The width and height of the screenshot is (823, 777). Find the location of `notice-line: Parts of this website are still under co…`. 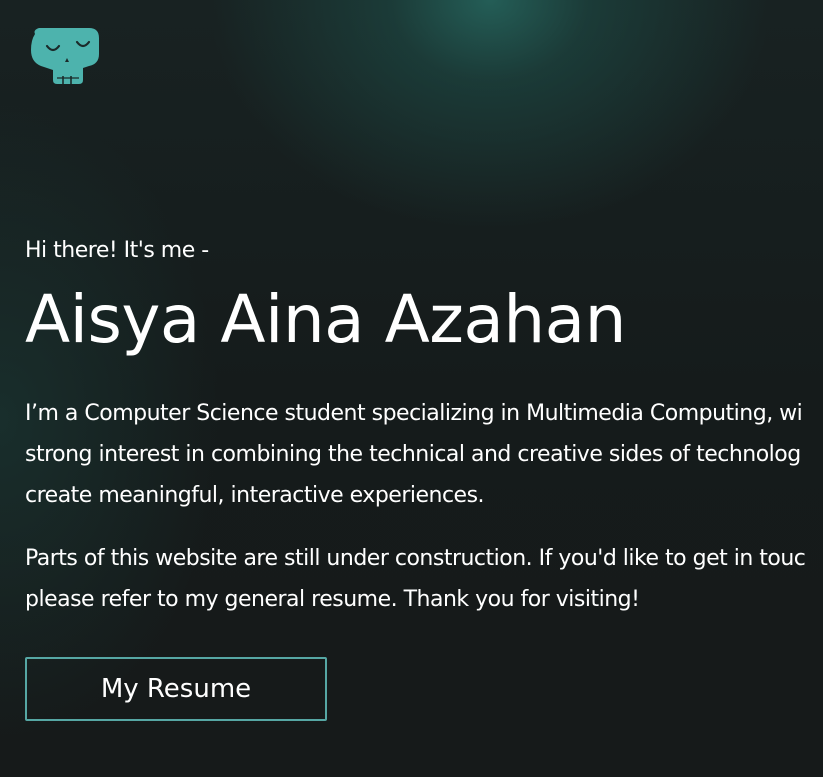

notice-line: Parts of this website are still under co… is located at coordinates (415, 558).